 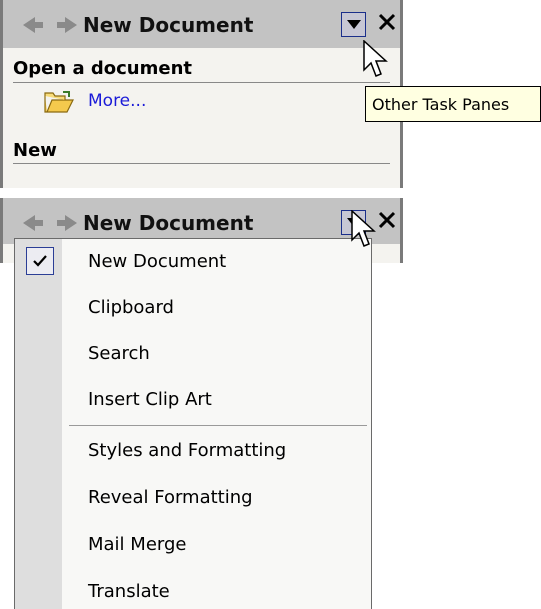 I want to click on menu-item-label: Styles and Formatting, so click(x=187, y=450).